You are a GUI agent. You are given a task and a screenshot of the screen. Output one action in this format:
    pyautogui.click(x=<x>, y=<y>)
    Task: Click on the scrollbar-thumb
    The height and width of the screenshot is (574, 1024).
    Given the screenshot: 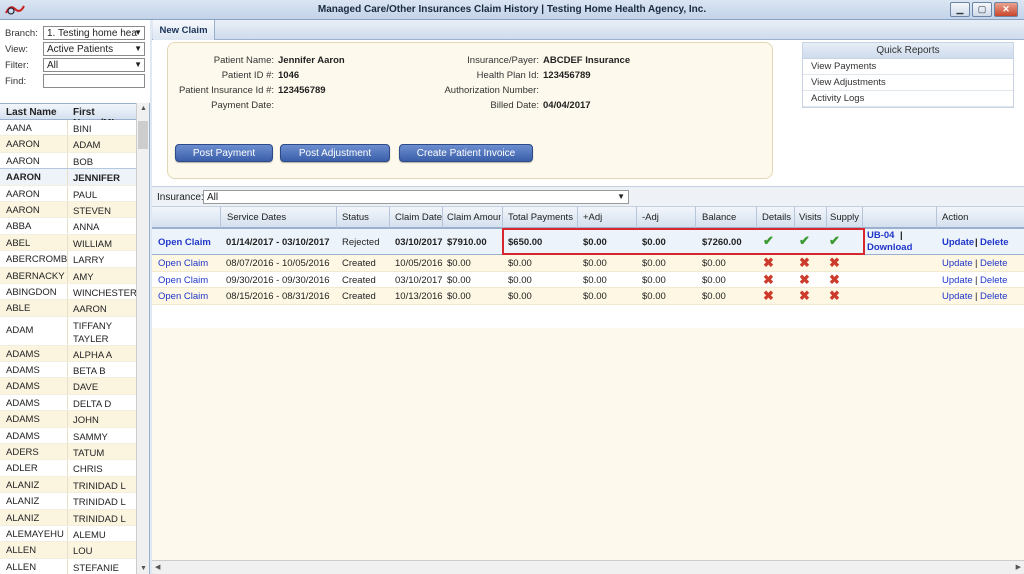 What is the action you would take?
    pyautogui.click(x=143, y=135)
    